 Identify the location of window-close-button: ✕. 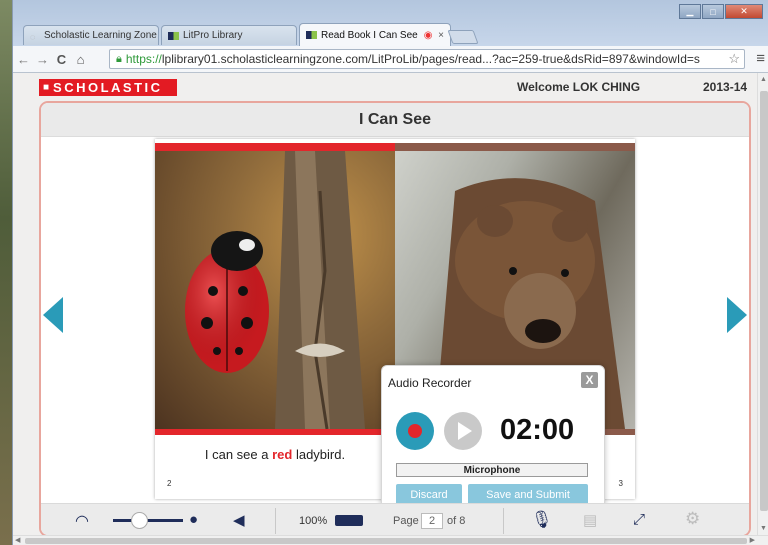
(744, 11).